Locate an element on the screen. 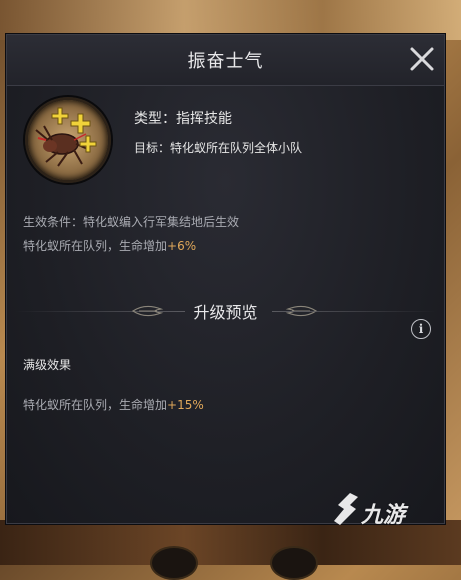 Image resolution: width=461 pixels, height=580 pixels. close-icon is located at coordinates (422, 59).